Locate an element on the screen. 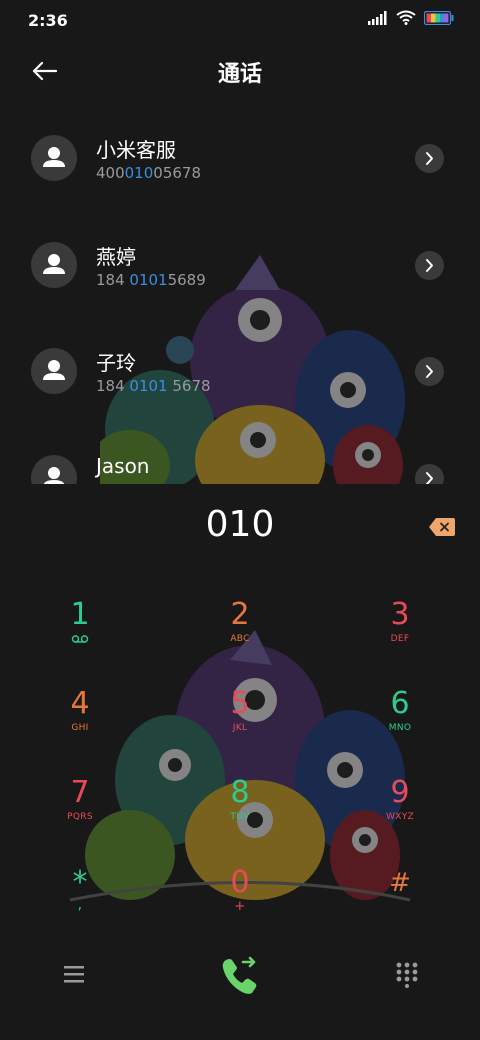 This screenshot has height=1040, width=480. key-3: 3 DEF is located at coordinates (400, 638).